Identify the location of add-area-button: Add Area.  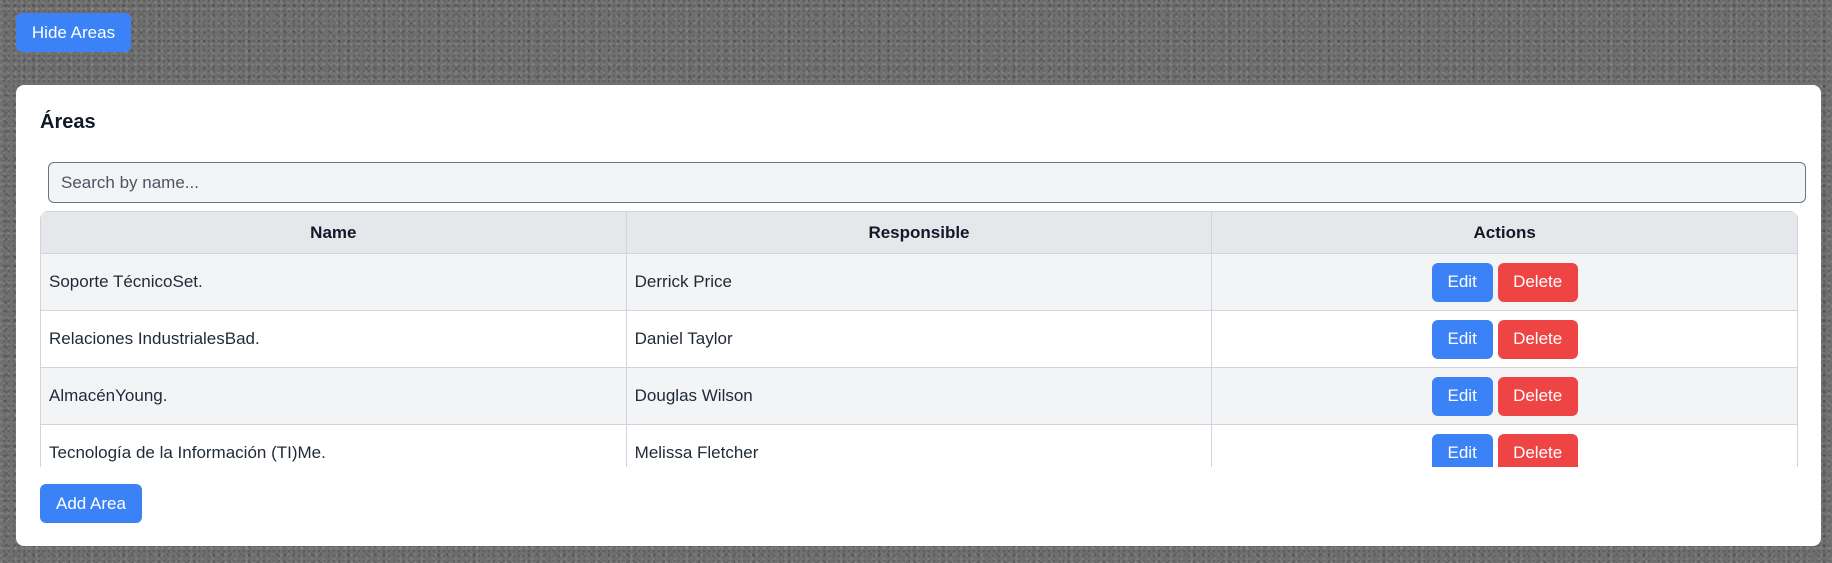
(91, 503).